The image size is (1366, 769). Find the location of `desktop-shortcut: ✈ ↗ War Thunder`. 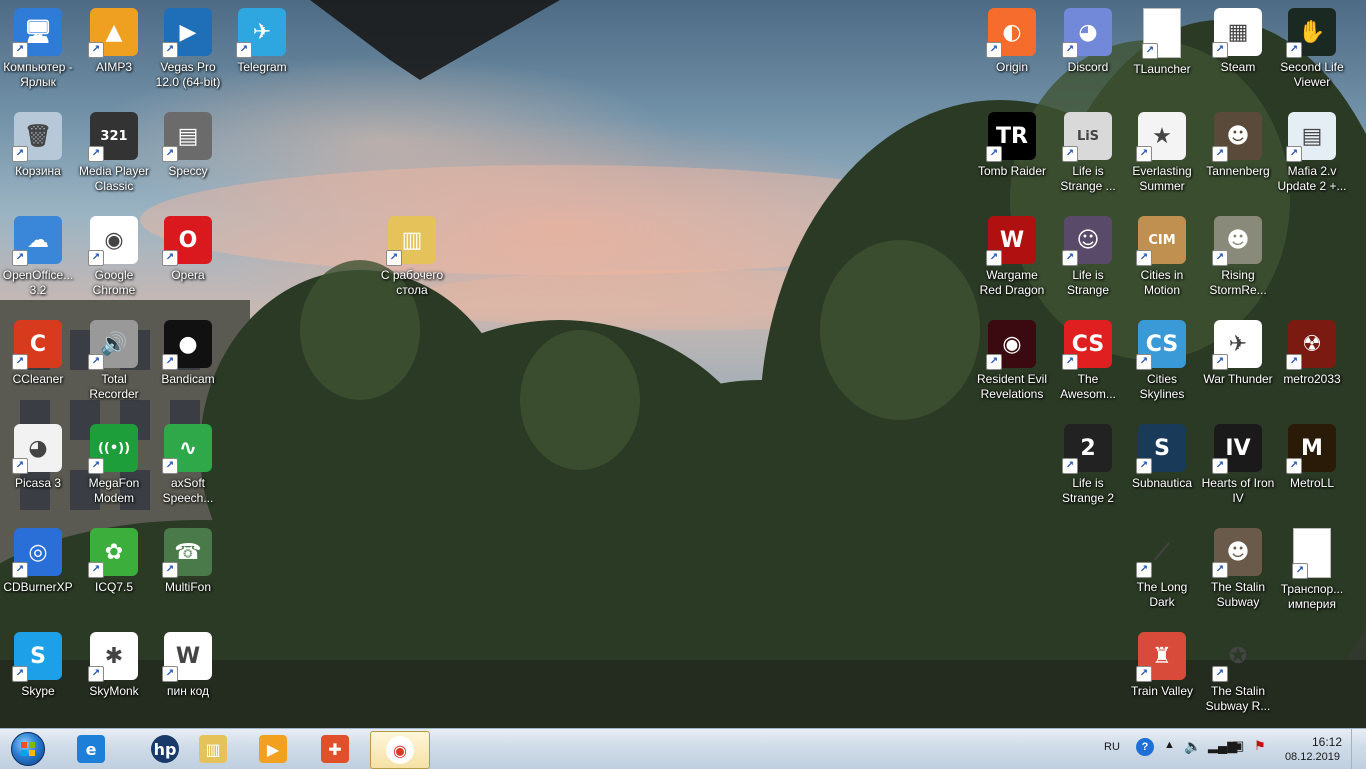

desktop-shortcut: ✈ ↗ War Thunder is located at coordinates (1238, 349).